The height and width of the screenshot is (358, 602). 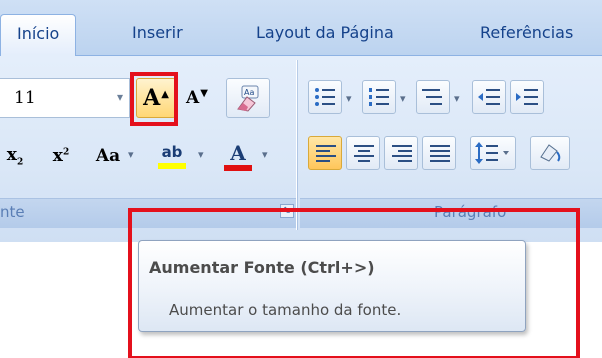 What do you see at coordinates (238, 168) in the screenshot?
I see `font-color-swatch` at bounding box center [238, 168].